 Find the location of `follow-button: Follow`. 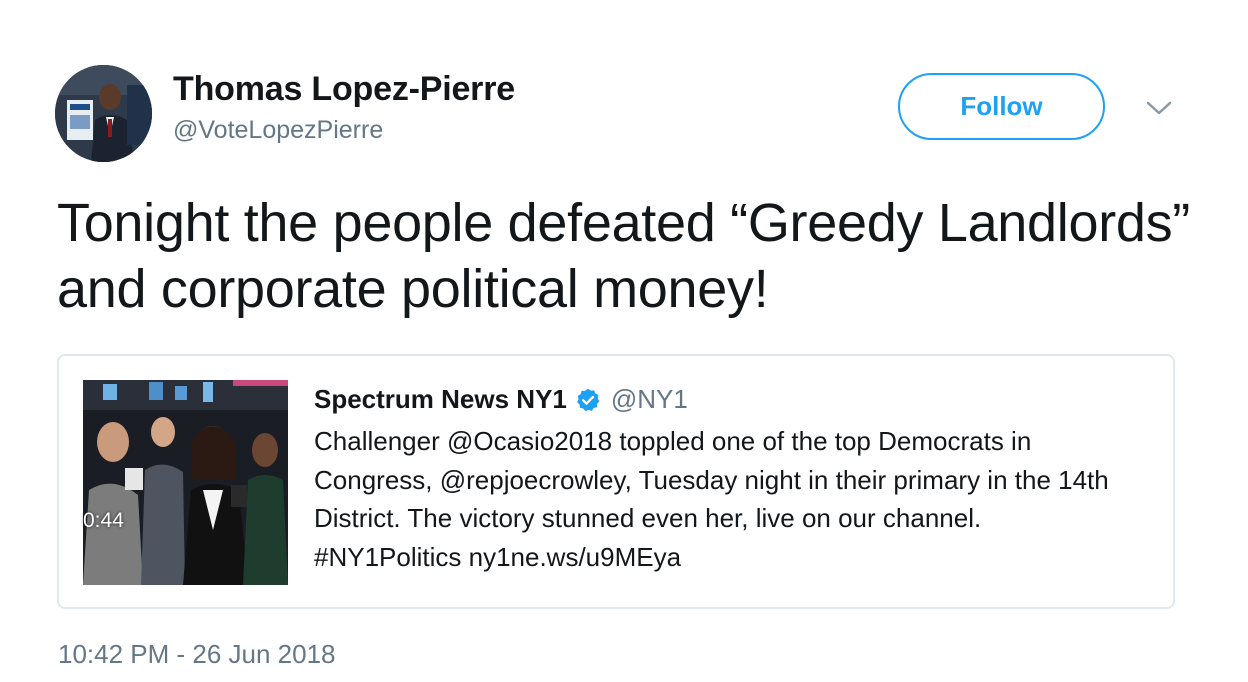

follow-button: Follow is located at coordinates (1001, 106).